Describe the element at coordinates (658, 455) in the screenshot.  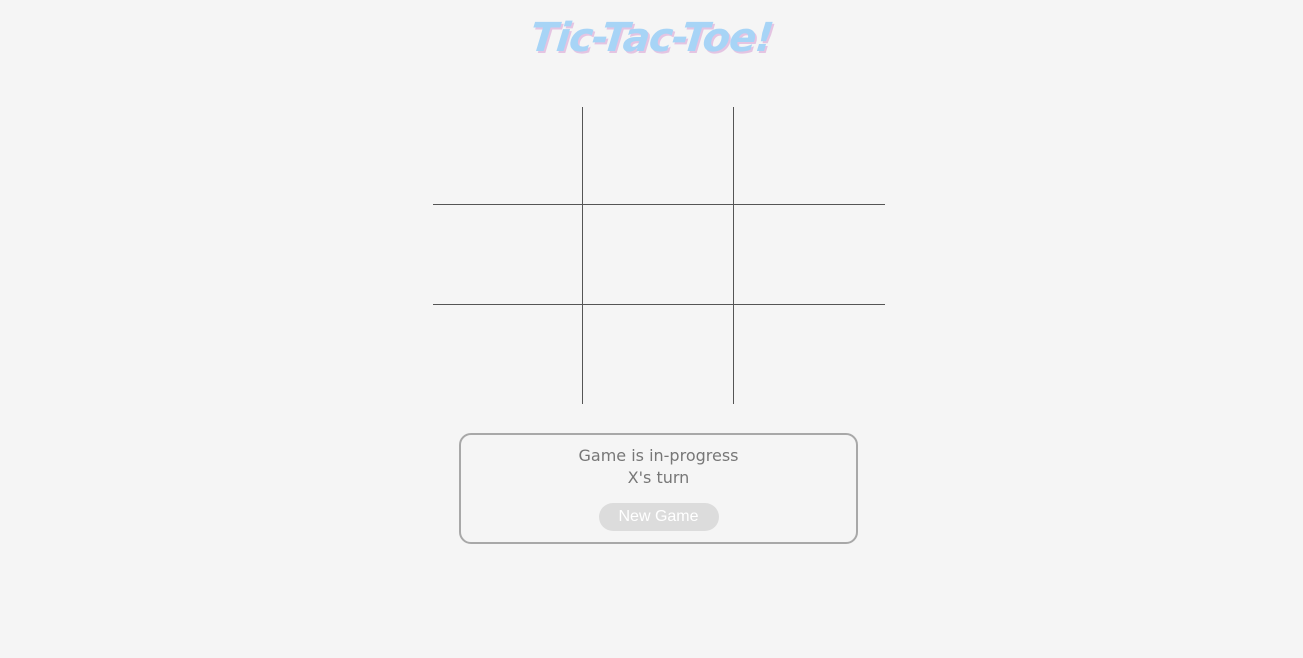
I see `game-state-text: Game is in-progress` at that location.